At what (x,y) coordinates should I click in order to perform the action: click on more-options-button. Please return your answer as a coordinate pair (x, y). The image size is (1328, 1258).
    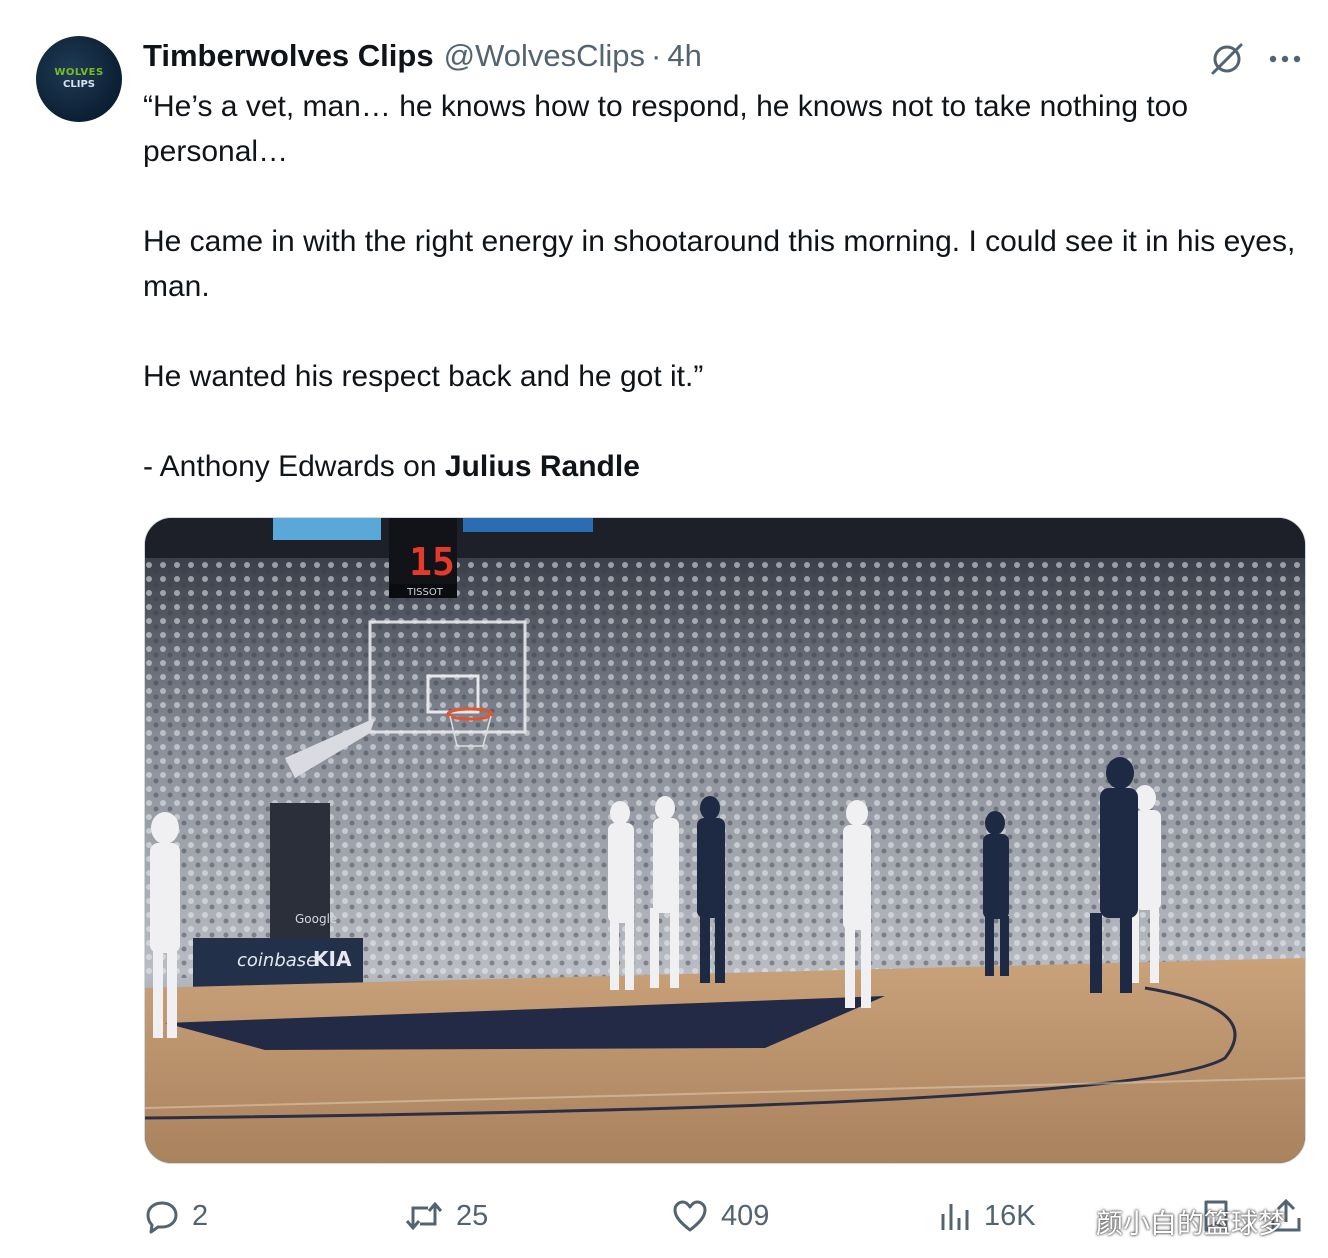
    Looking at the image, I should click on (1285, 59).